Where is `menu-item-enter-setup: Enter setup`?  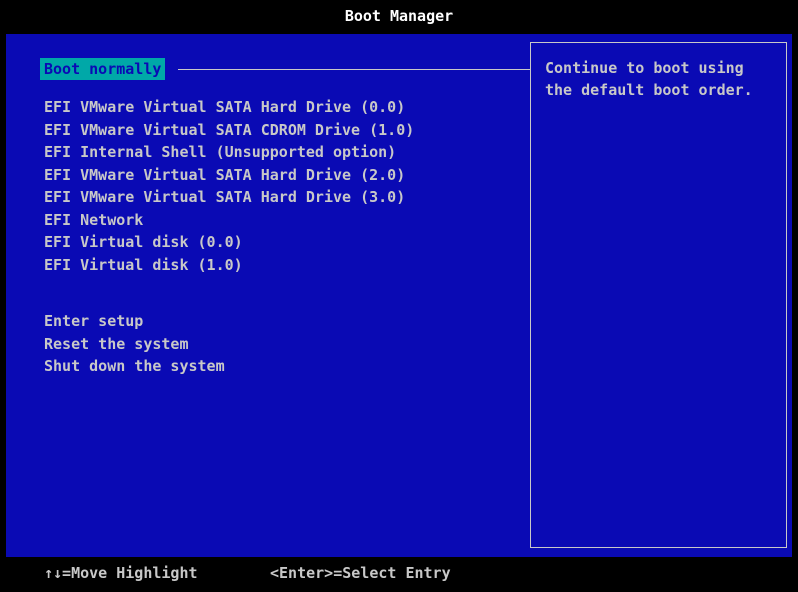 menu-item-enter-setup: Enter setup is located at coordinates (134, 321).